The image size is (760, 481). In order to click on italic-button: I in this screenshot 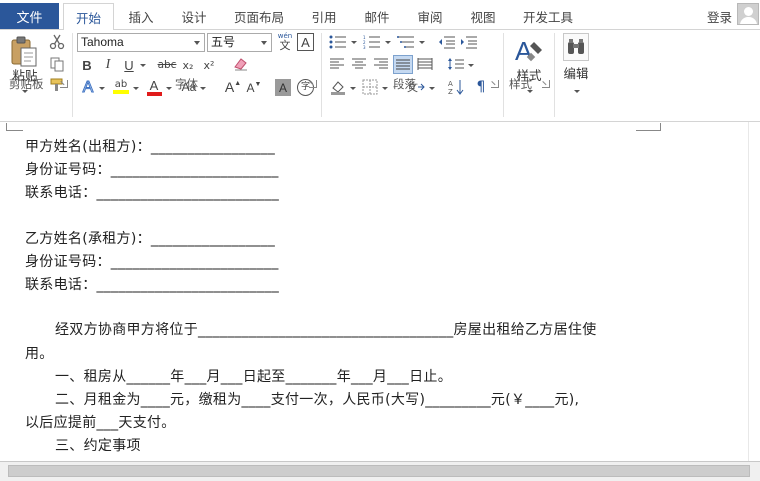, I will do `click(108, 65)`.